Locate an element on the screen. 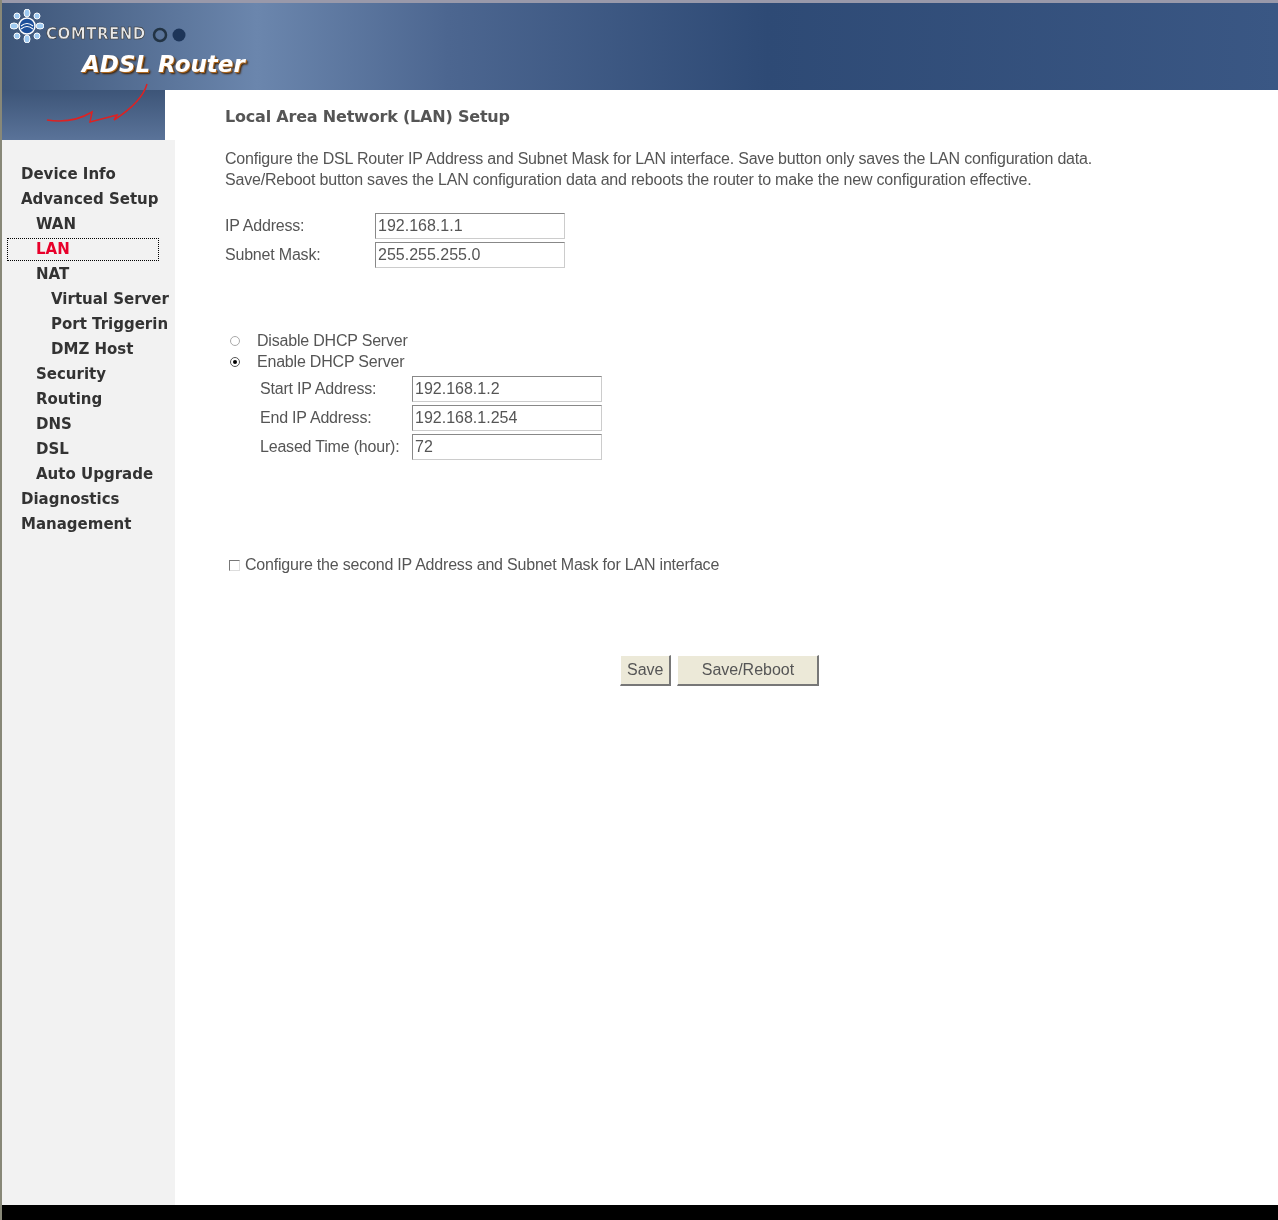  radio-label: Enable DHCP Server is located at coordinates (331, 361).